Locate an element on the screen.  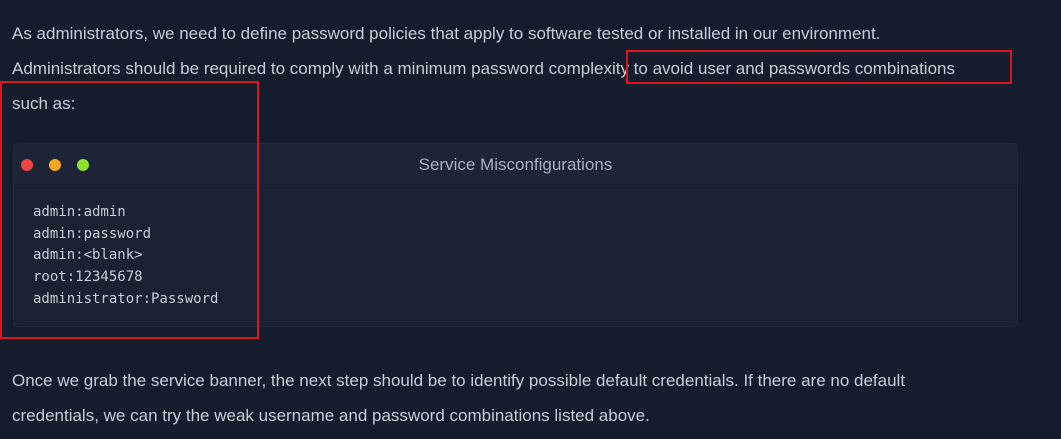
credential-line: admin:admin is located at coordinates (79, 212).